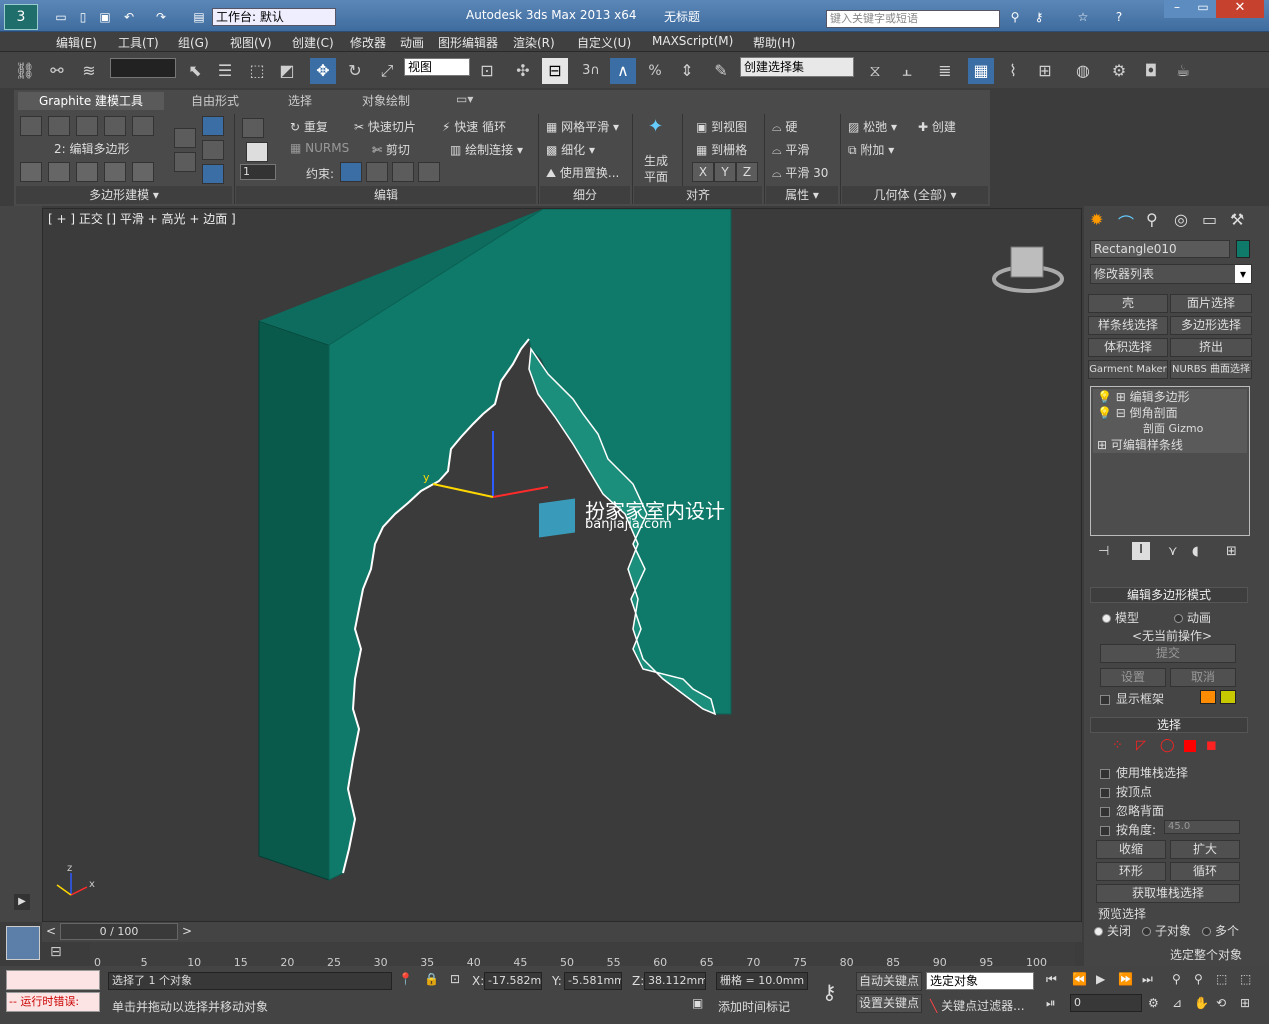 This screenshot has height=1024, width=1269. Describe the element at coordinates (1119, 71) in the screenshot. I see `render-setup-icon: ⚙` at that location.